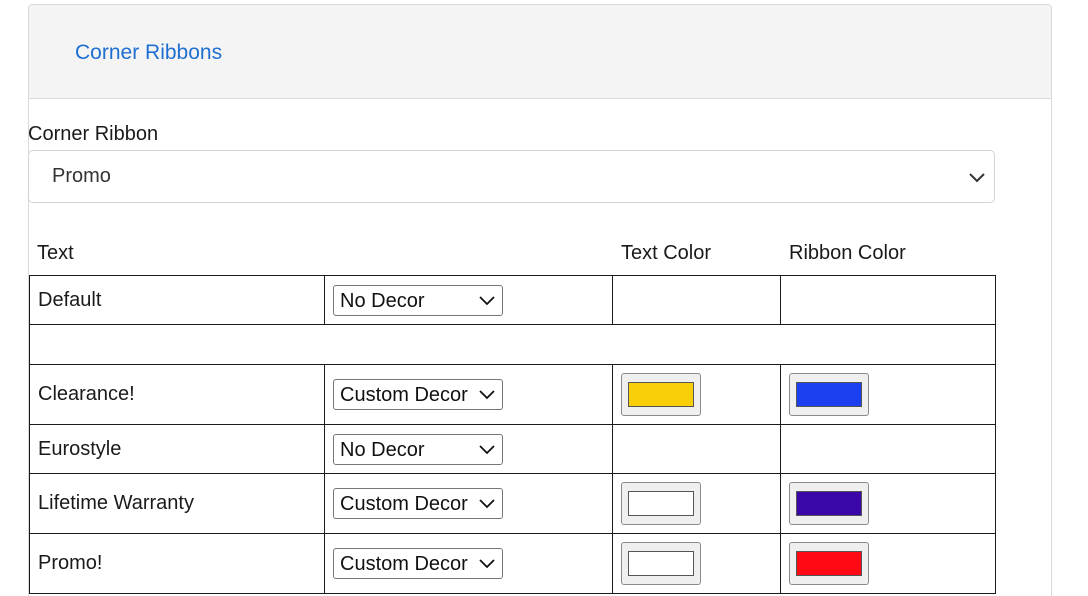 The width and height of the screenshot is (1088, 596). Describe the element at coordinates (177, 563) in the screenshot. I see `row-text: Promo!` at that location.